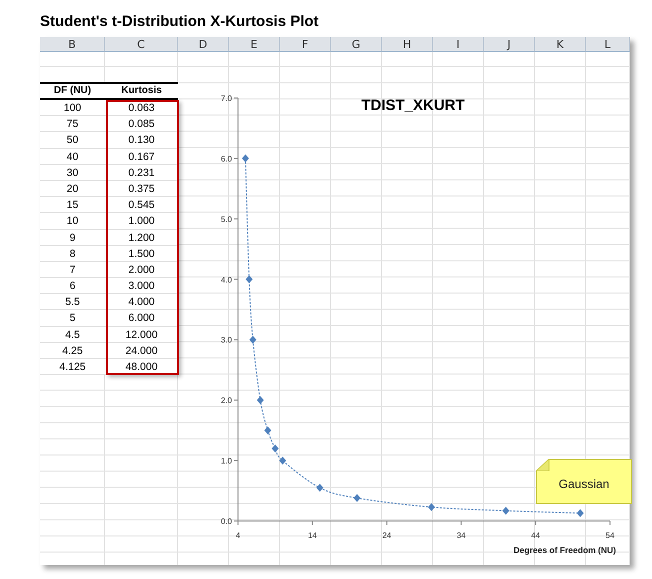 The width and height of the screenshot is (652, 579). I want to click on table-header: Kurtosis, so click(141, 91).